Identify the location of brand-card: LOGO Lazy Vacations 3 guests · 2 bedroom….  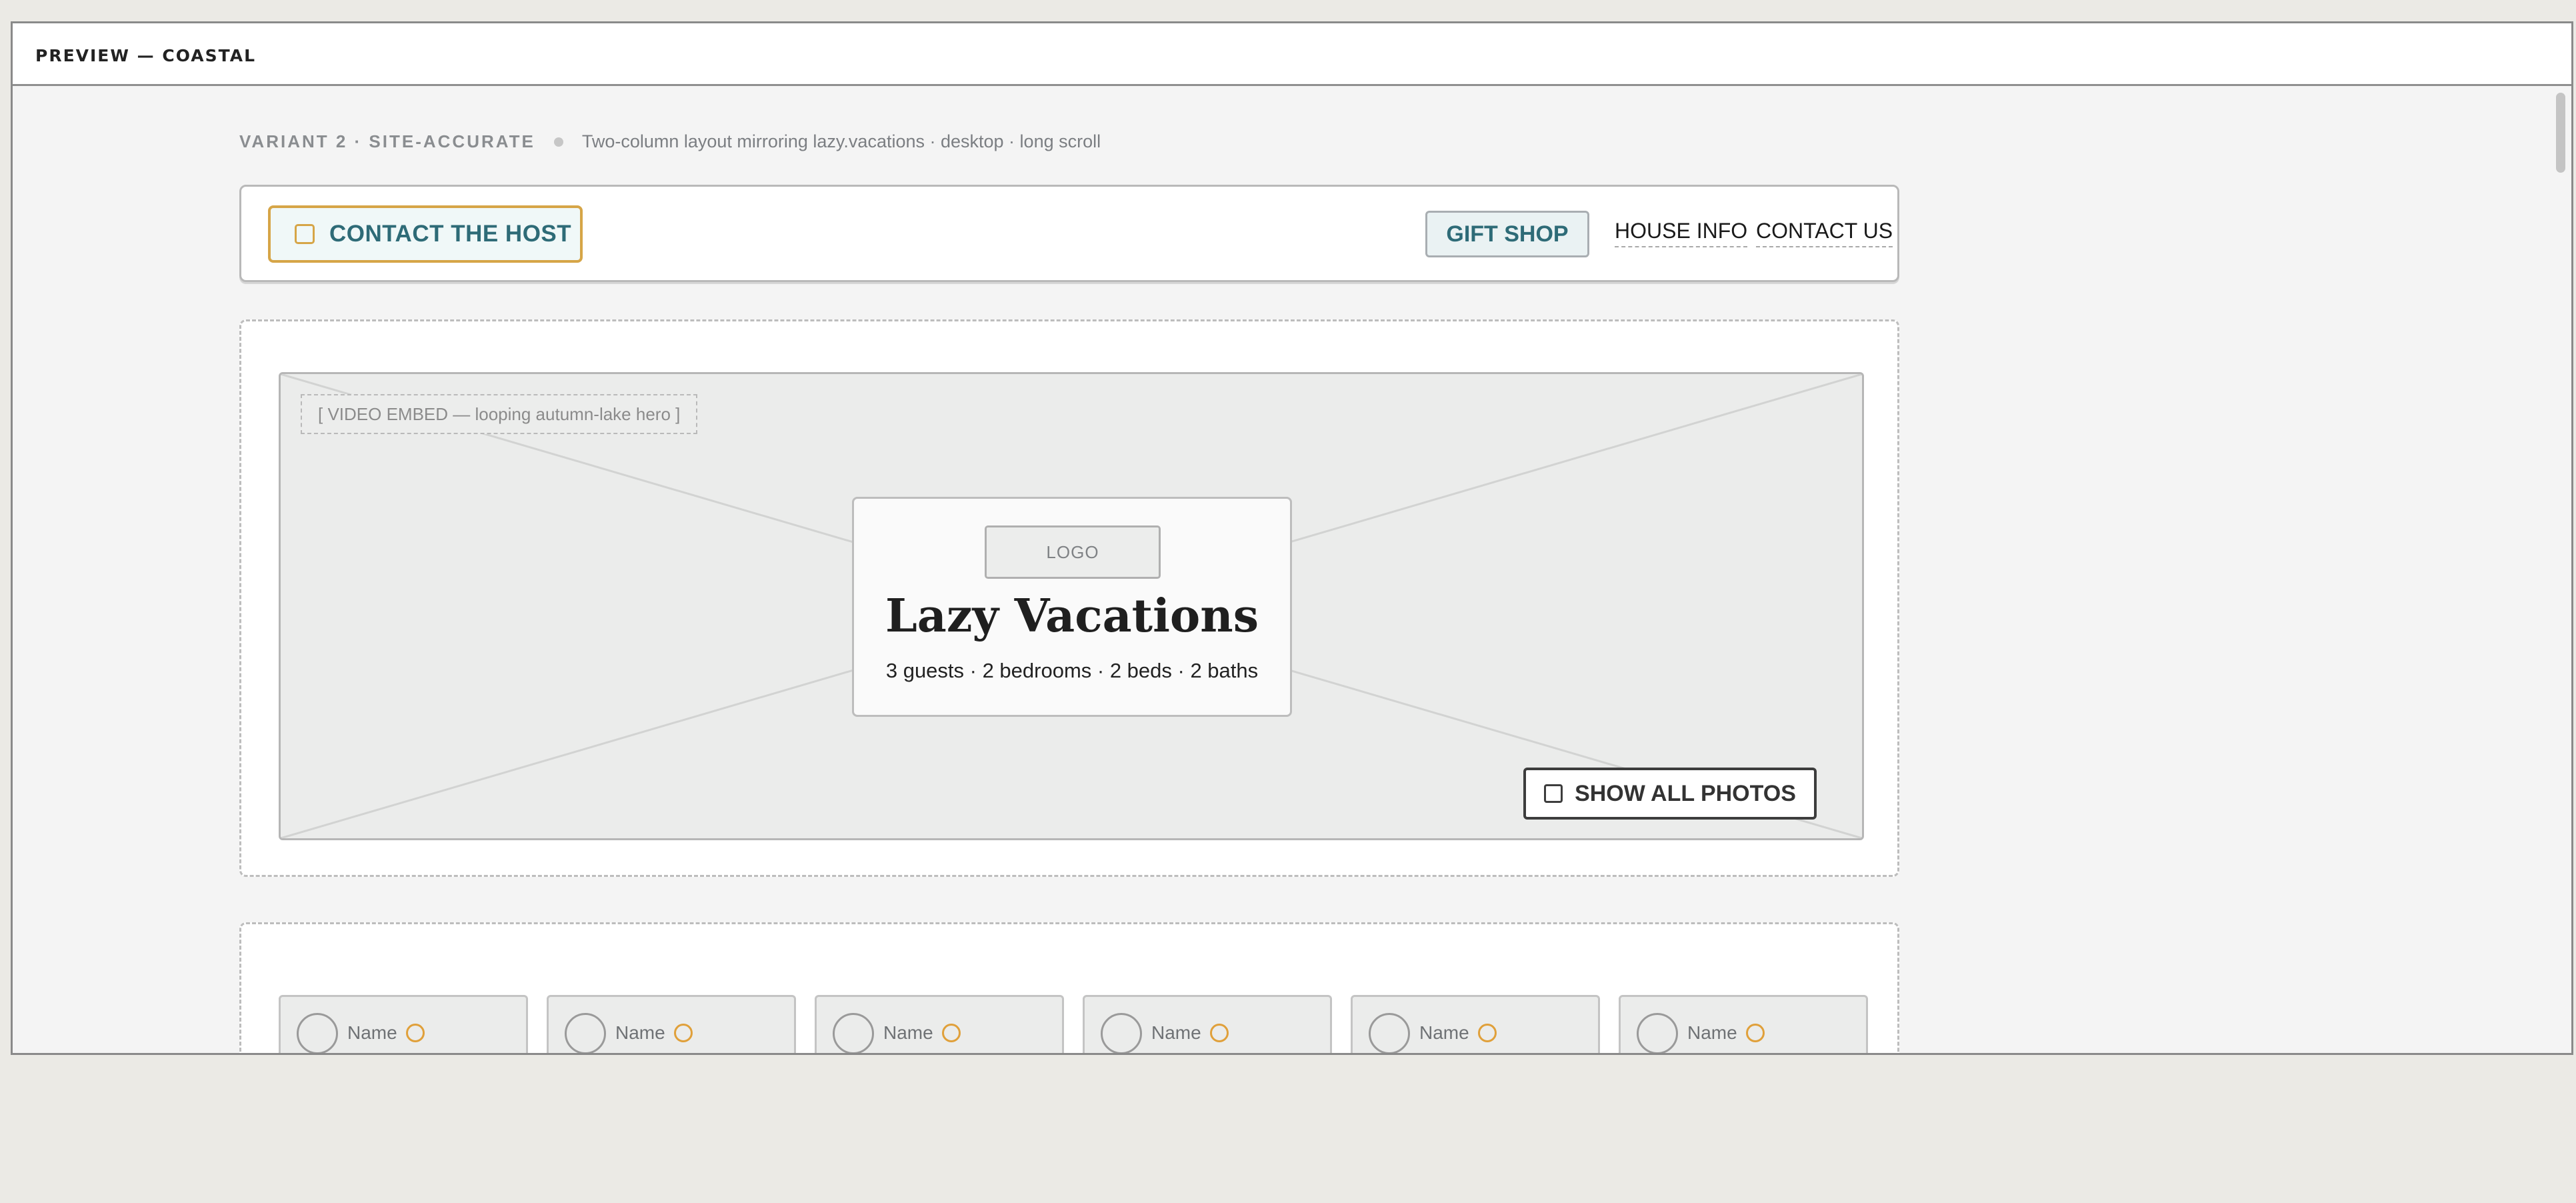
(1072, 607).